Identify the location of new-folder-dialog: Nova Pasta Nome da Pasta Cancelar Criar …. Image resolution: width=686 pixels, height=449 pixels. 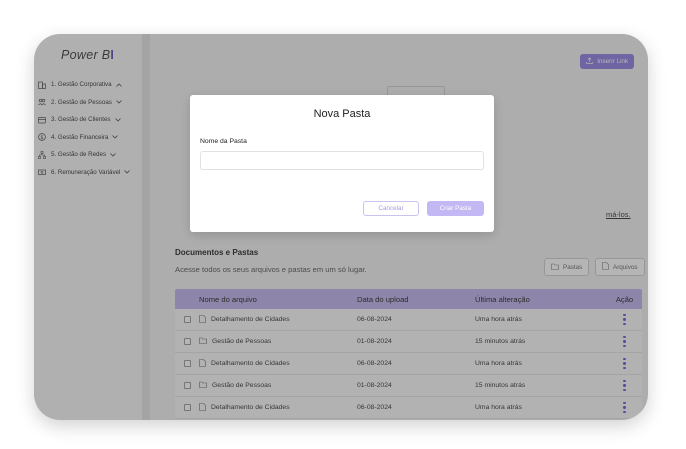
(342, 163).